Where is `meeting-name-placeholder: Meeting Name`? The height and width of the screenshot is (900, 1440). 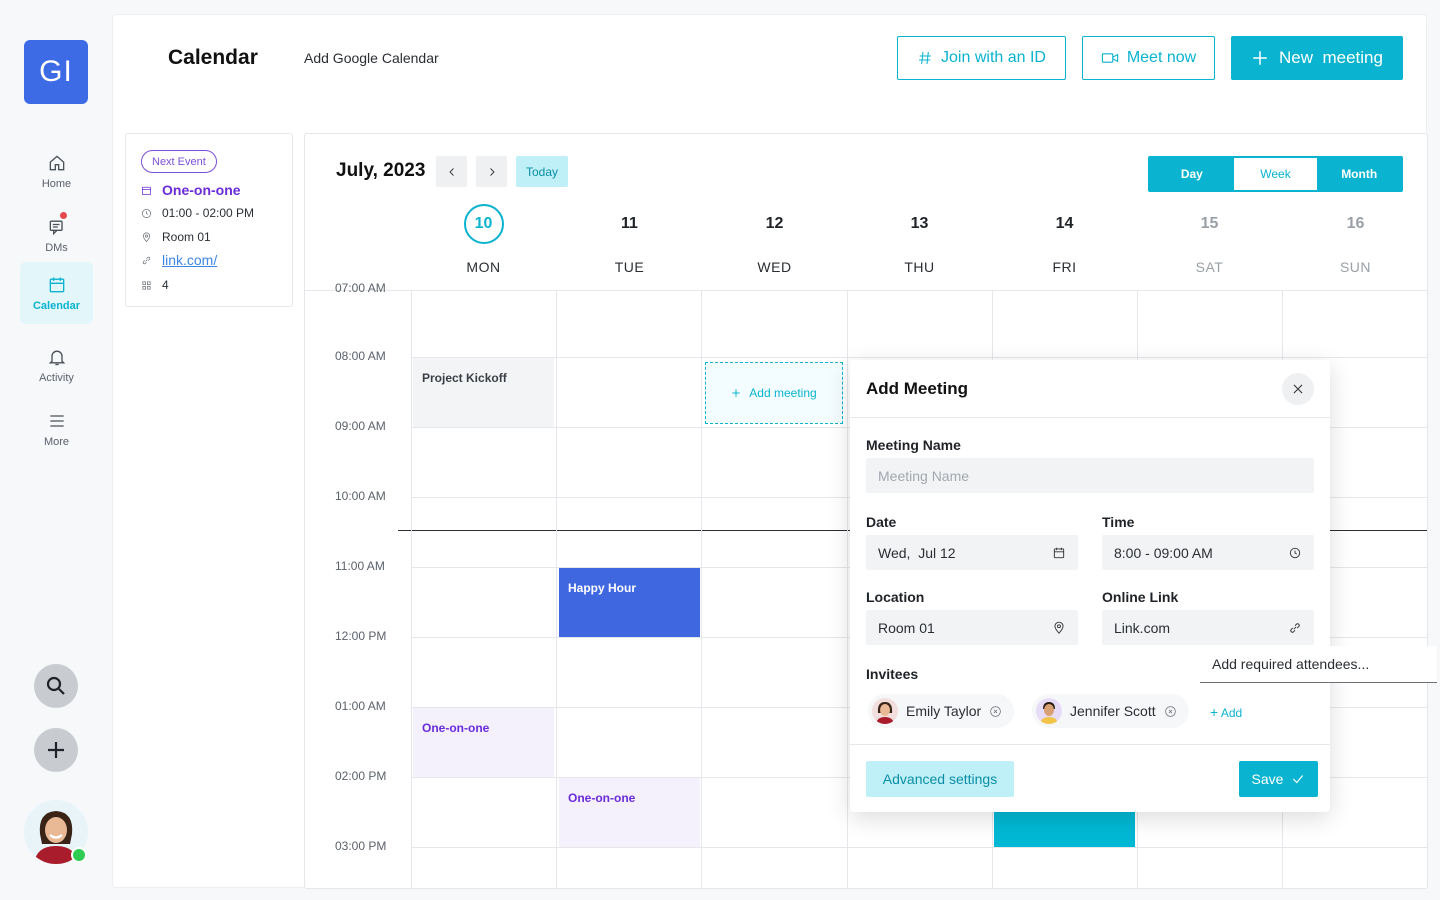 meeting-name-placeholder: Meeting Name is located at coordinates (924, 475).